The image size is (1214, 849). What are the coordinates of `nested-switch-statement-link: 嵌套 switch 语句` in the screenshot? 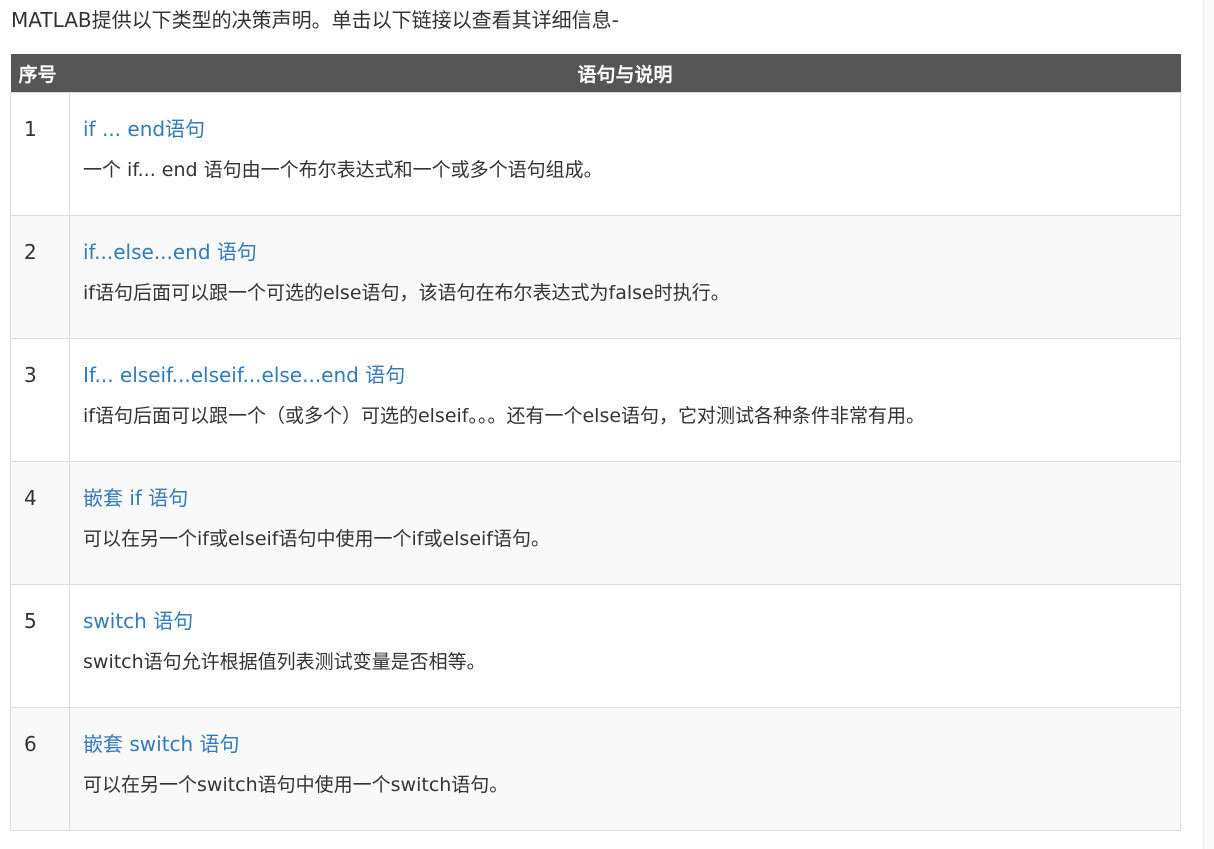 It's located at (631, 744).